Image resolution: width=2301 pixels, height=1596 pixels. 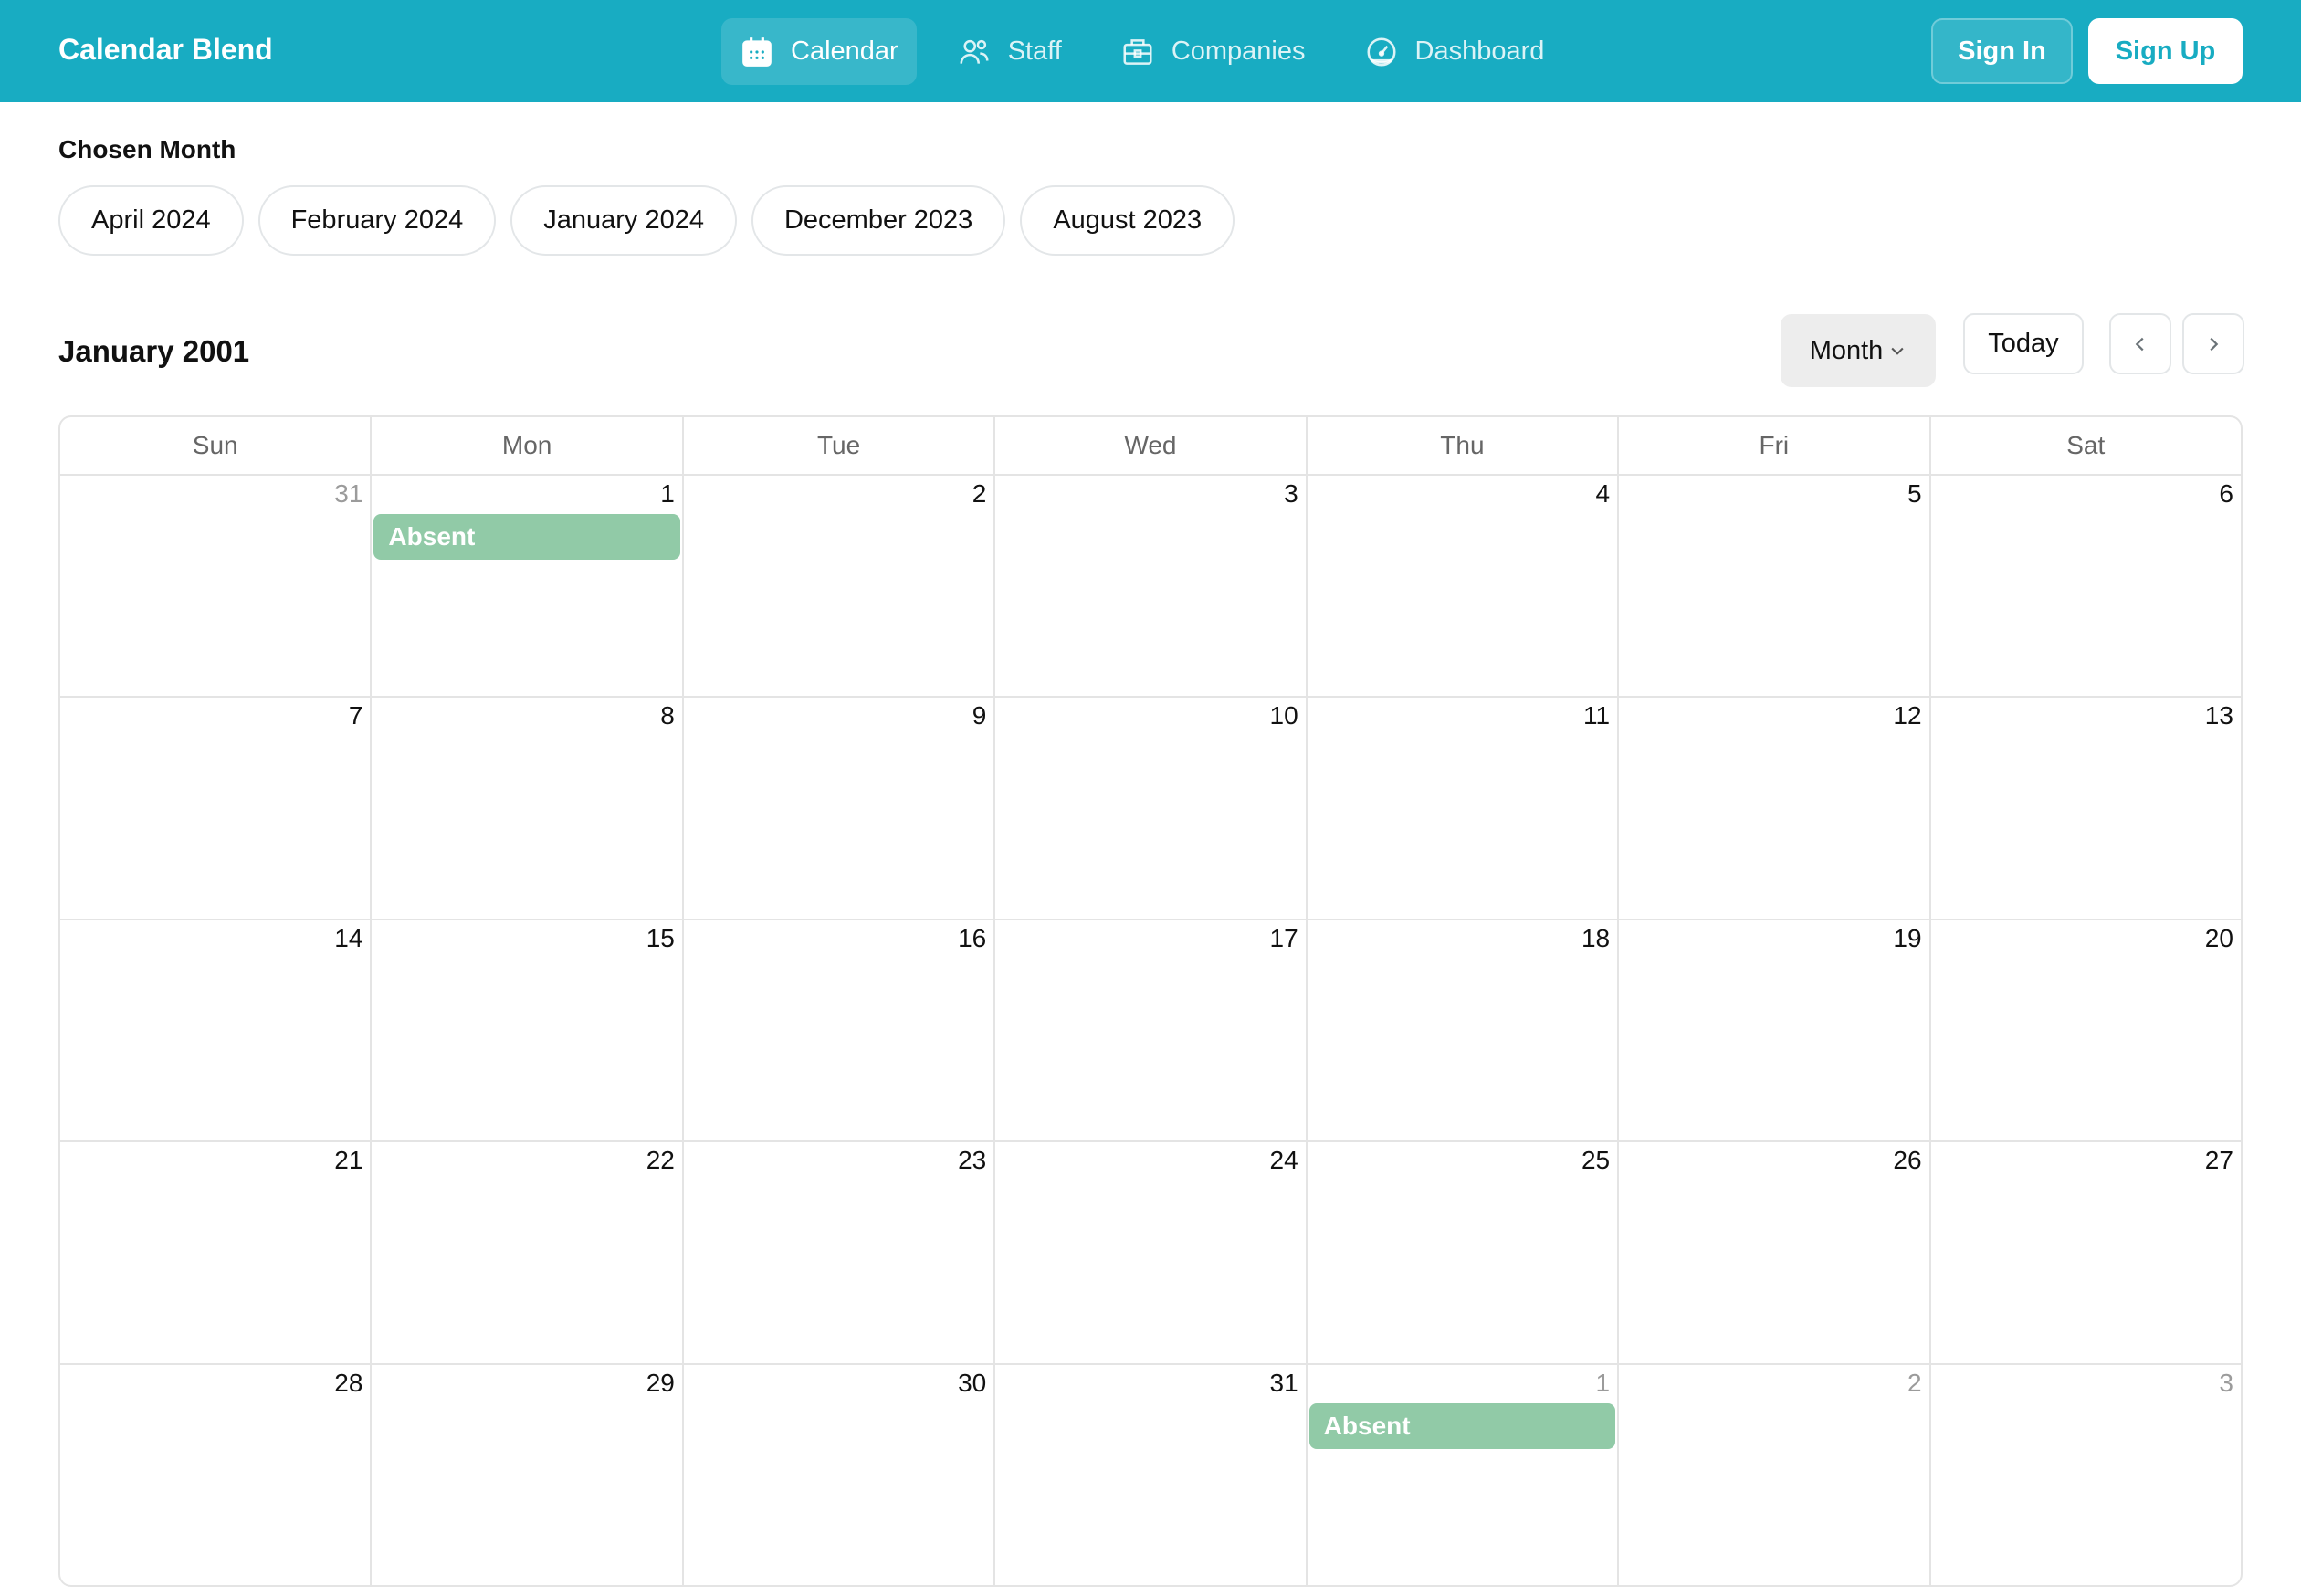 I want to click on day-cell: 15, so click(x=528, y=1030).